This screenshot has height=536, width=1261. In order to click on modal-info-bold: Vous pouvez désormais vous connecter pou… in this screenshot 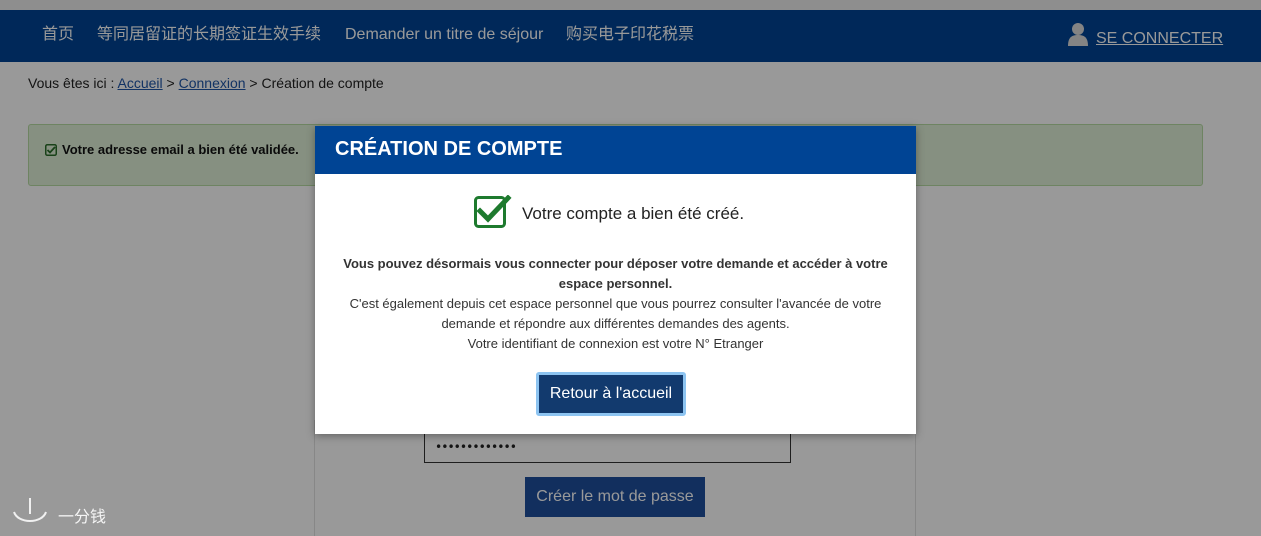, I will do `click(615, 273)`.